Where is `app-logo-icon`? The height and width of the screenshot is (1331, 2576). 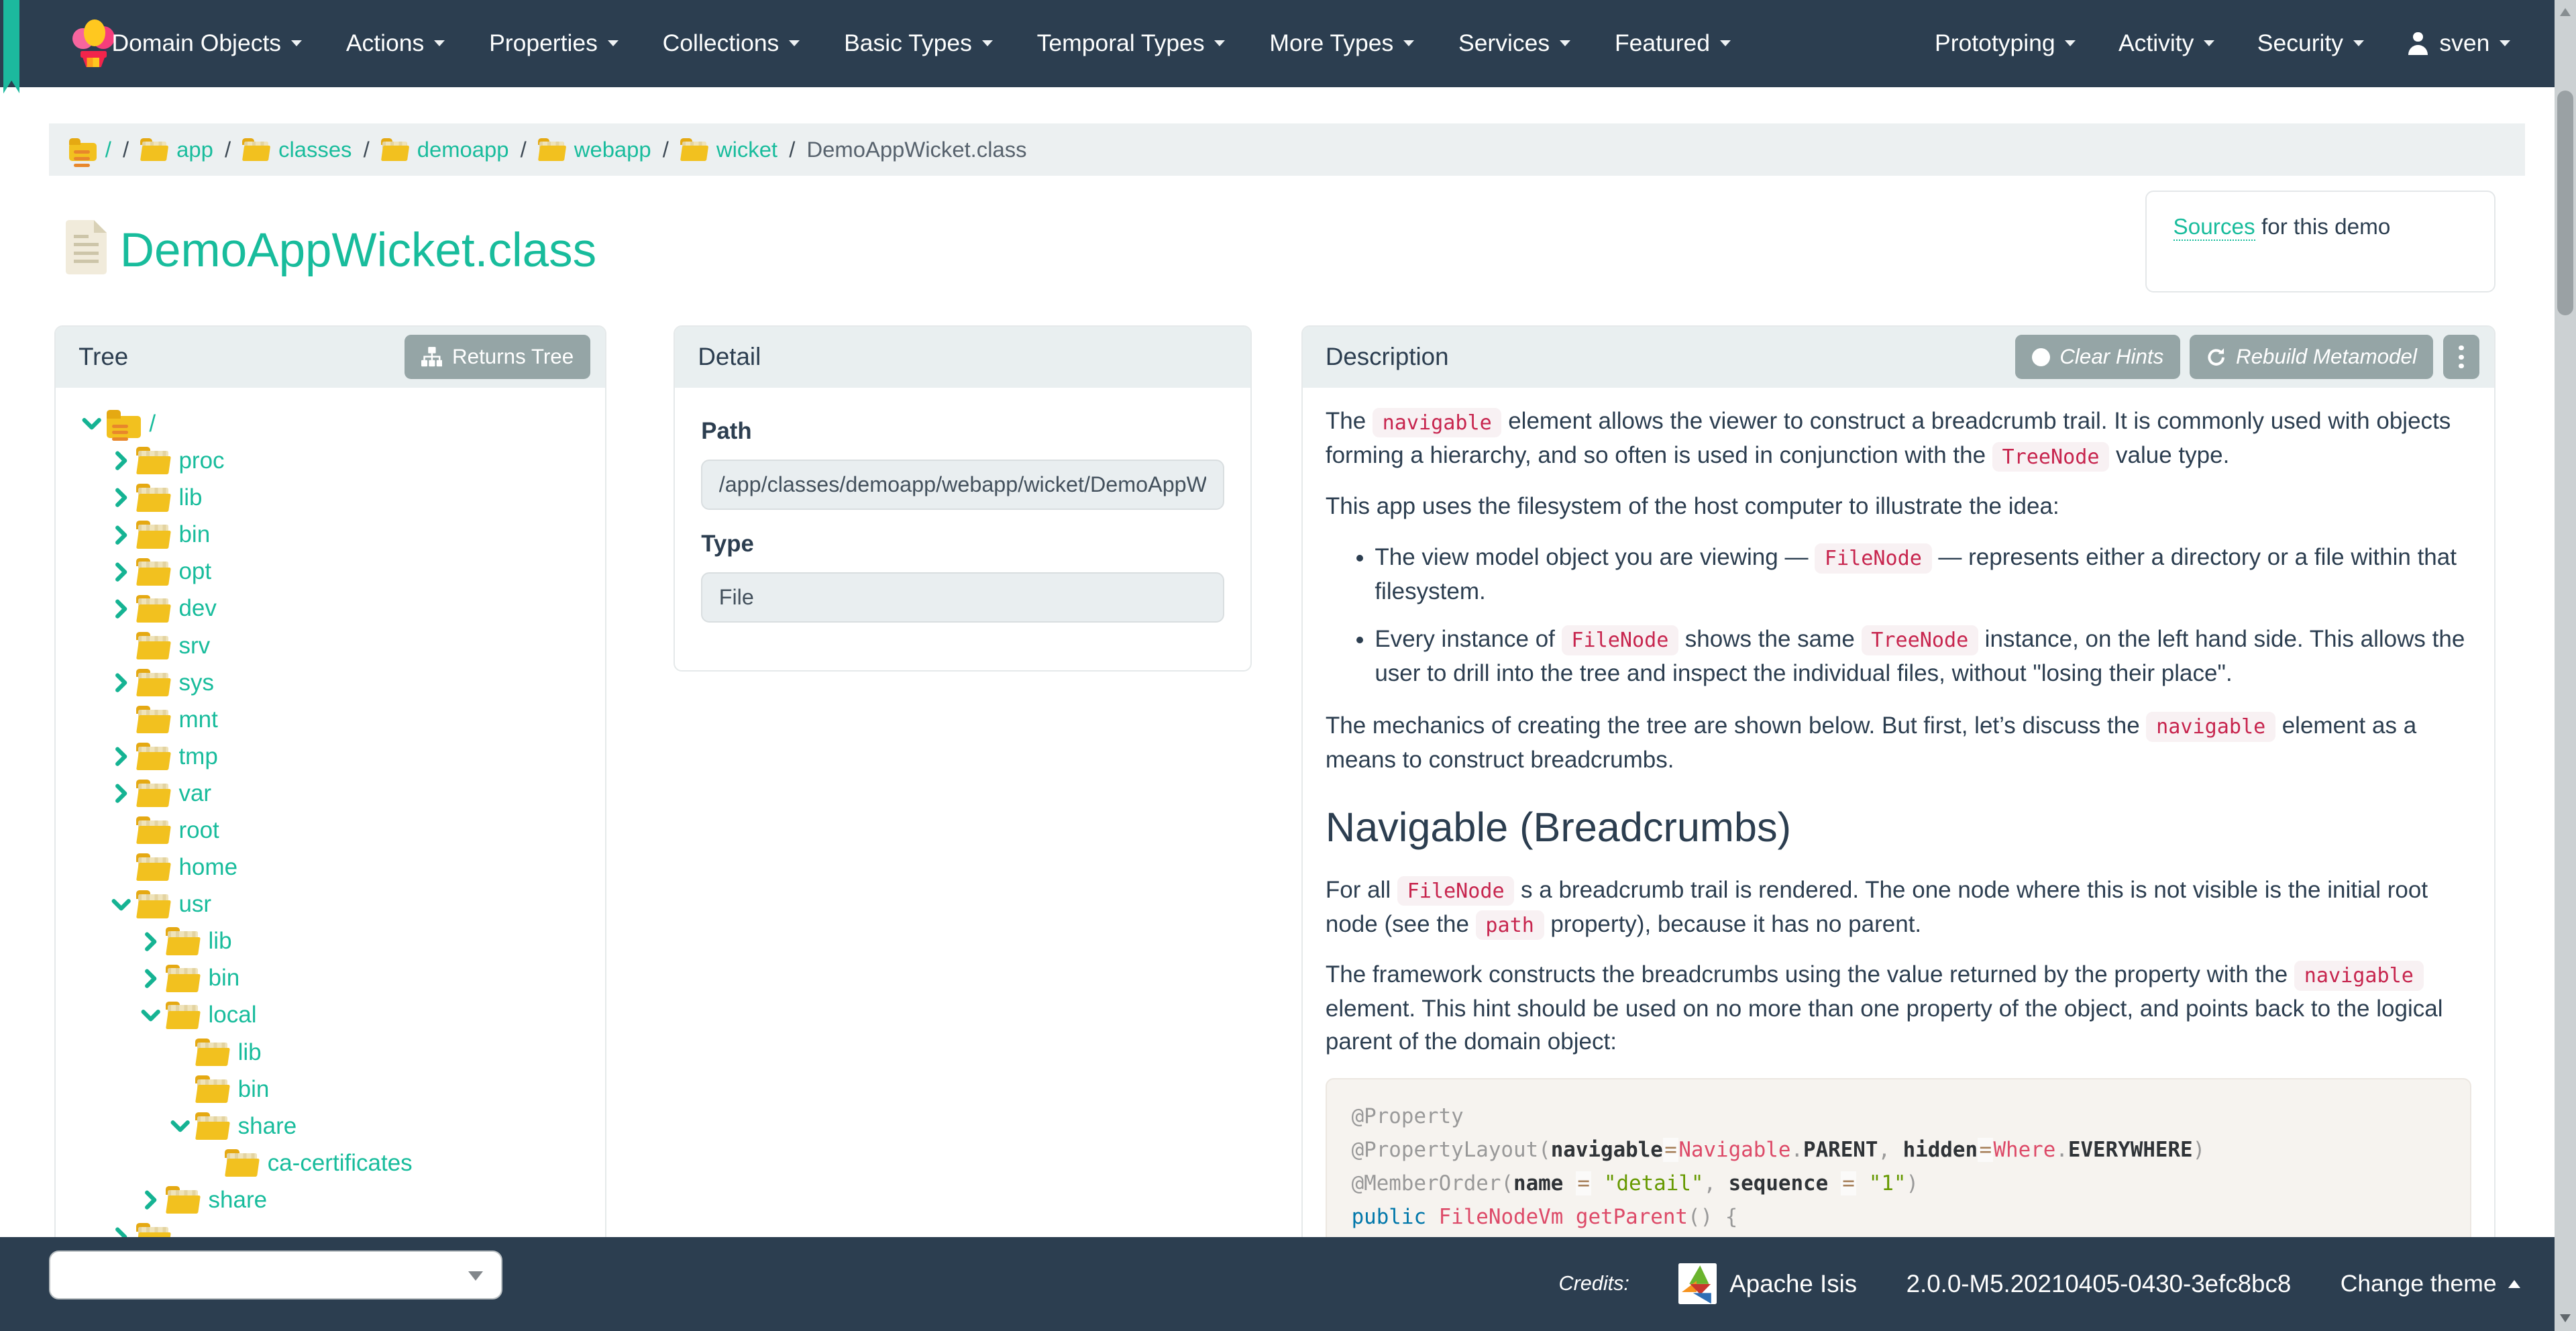
app-logo-icon is located at coordinates (93, 43).